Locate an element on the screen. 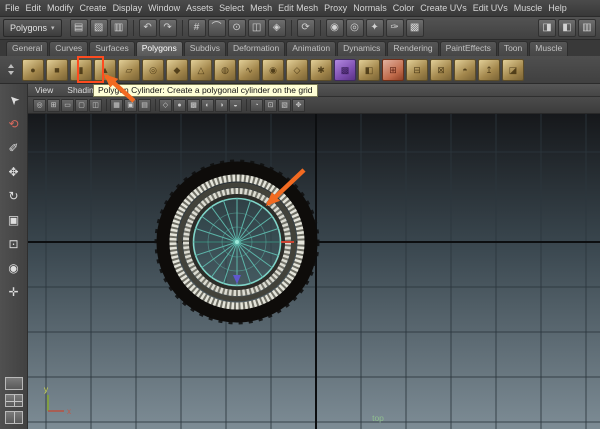  use-default-material-icon: ◐ is located at coordinates (207, 105).